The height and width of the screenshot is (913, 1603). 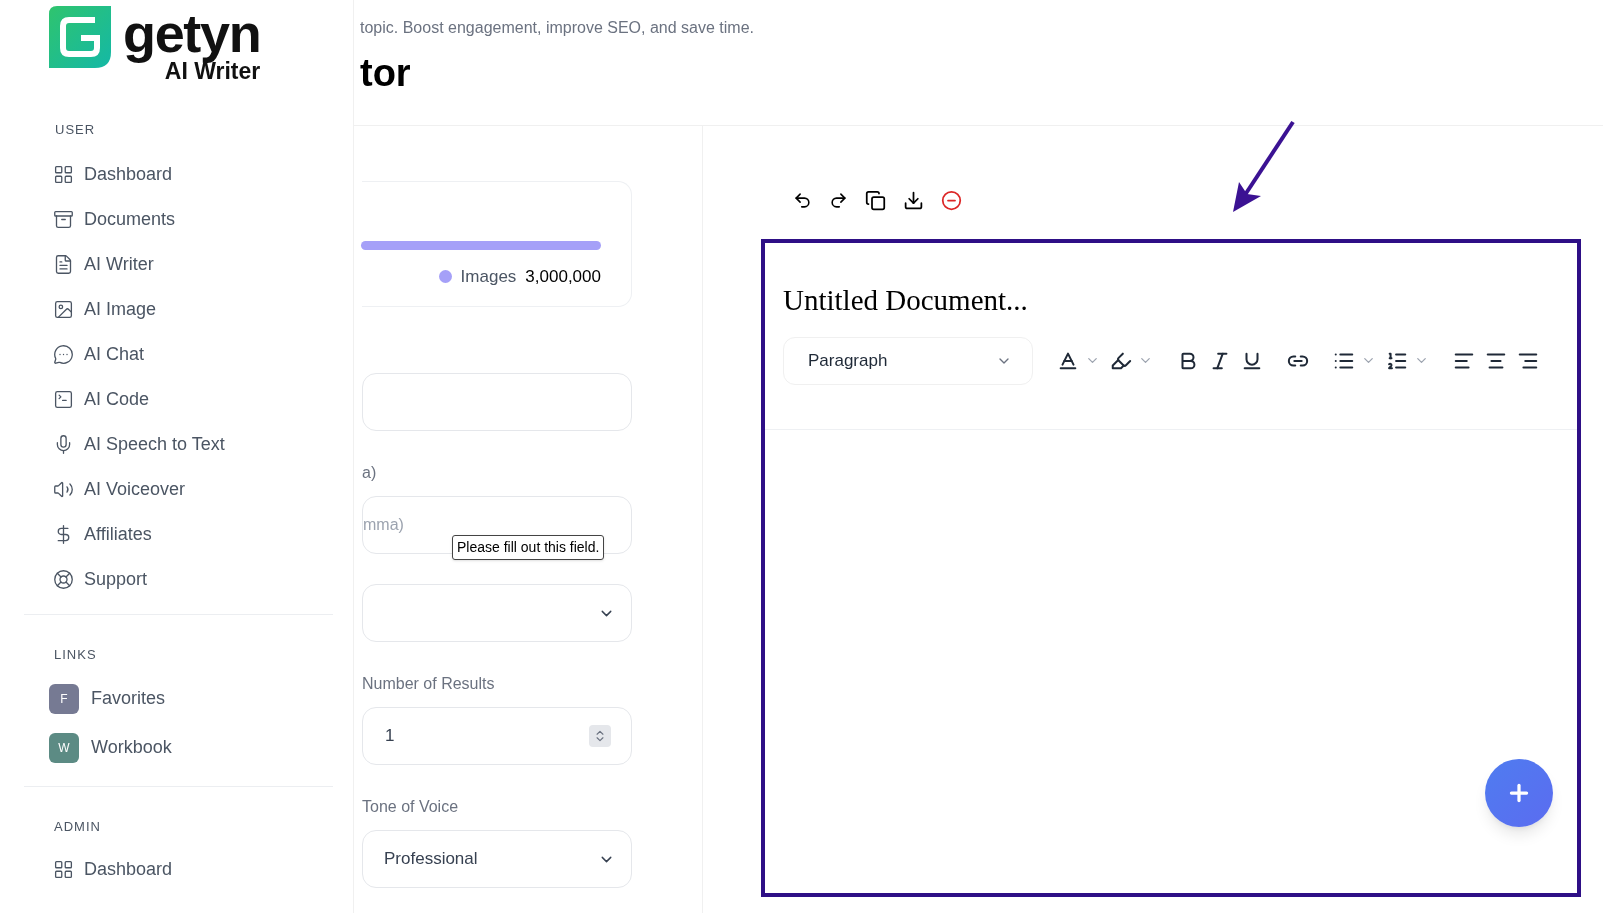 I want to click on download-icon, so click(x=913, y=200).